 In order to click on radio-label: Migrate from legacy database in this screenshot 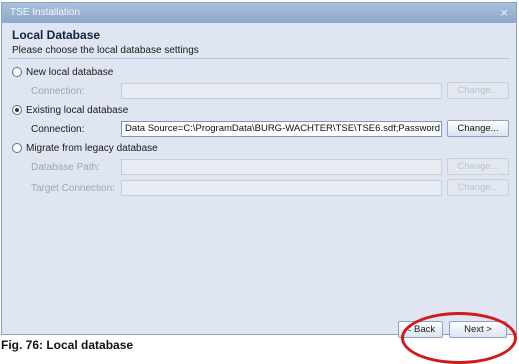, I will do `click(92, 148)`.